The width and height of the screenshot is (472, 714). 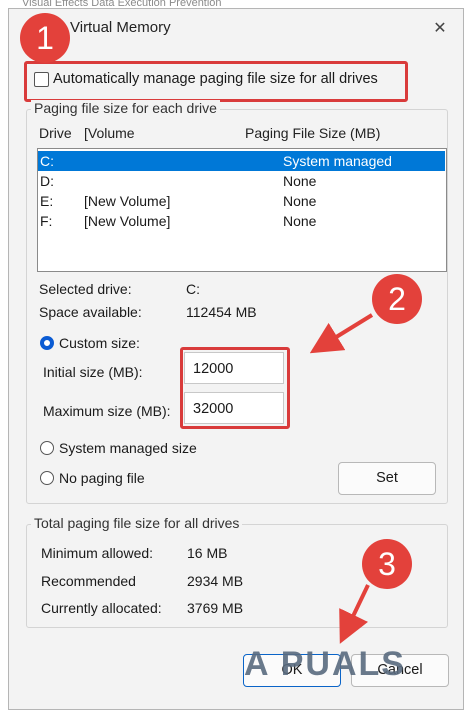 What do you see at coordinates (341, 333) in the screenshot?
I see `arrow-2-icon` at bounding box center [341, 333].